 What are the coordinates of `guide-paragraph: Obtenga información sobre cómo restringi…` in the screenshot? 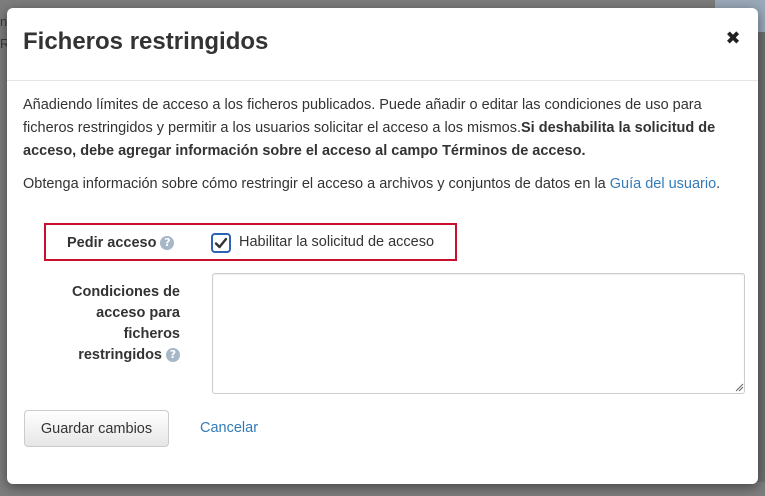 It's located at (380, 184).